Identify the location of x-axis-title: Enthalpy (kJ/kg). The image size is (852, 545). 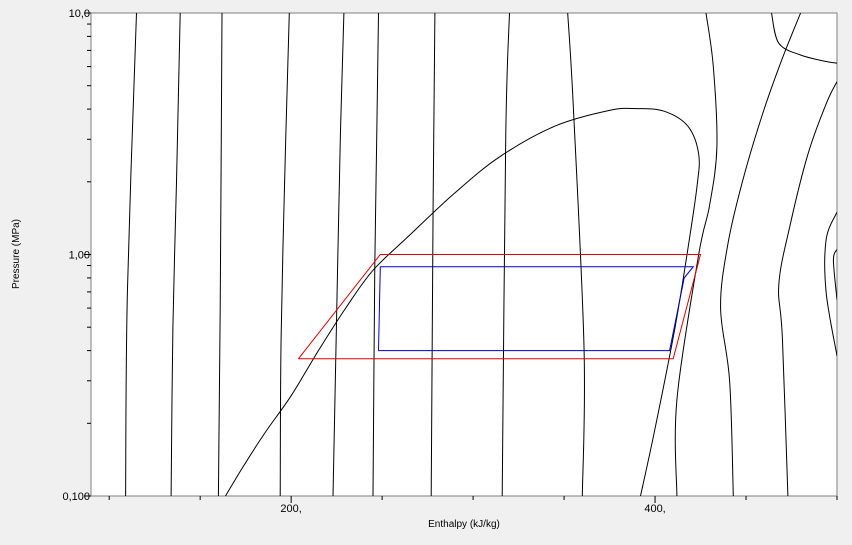
(464, 524).